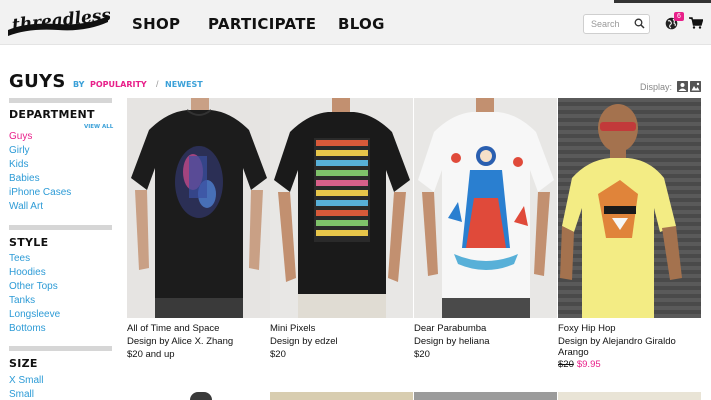  I want to click on size-heading: SIZE, so click(23, 363).